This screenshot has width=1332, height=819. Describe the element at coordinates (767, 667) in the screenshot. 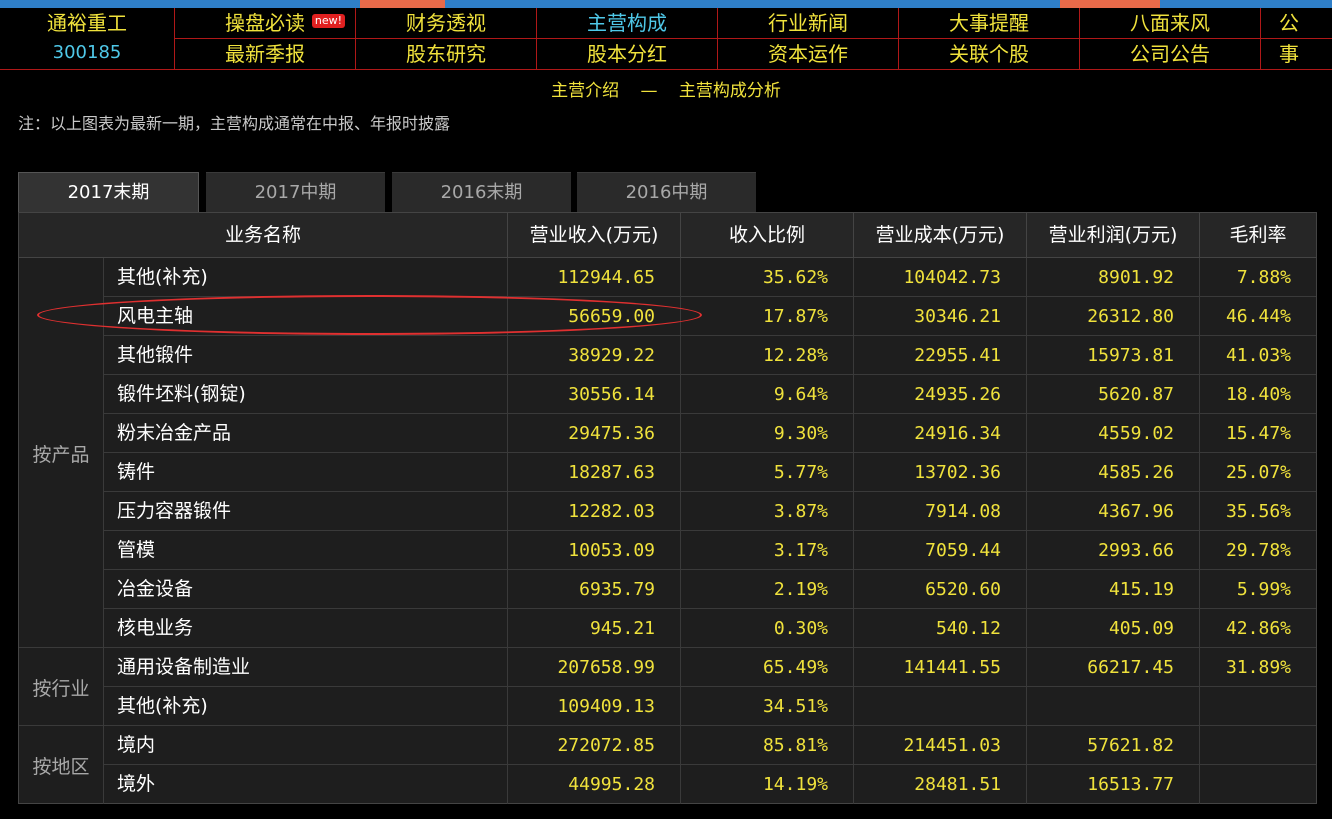

I see `value-cell: 65.49%` at that location.